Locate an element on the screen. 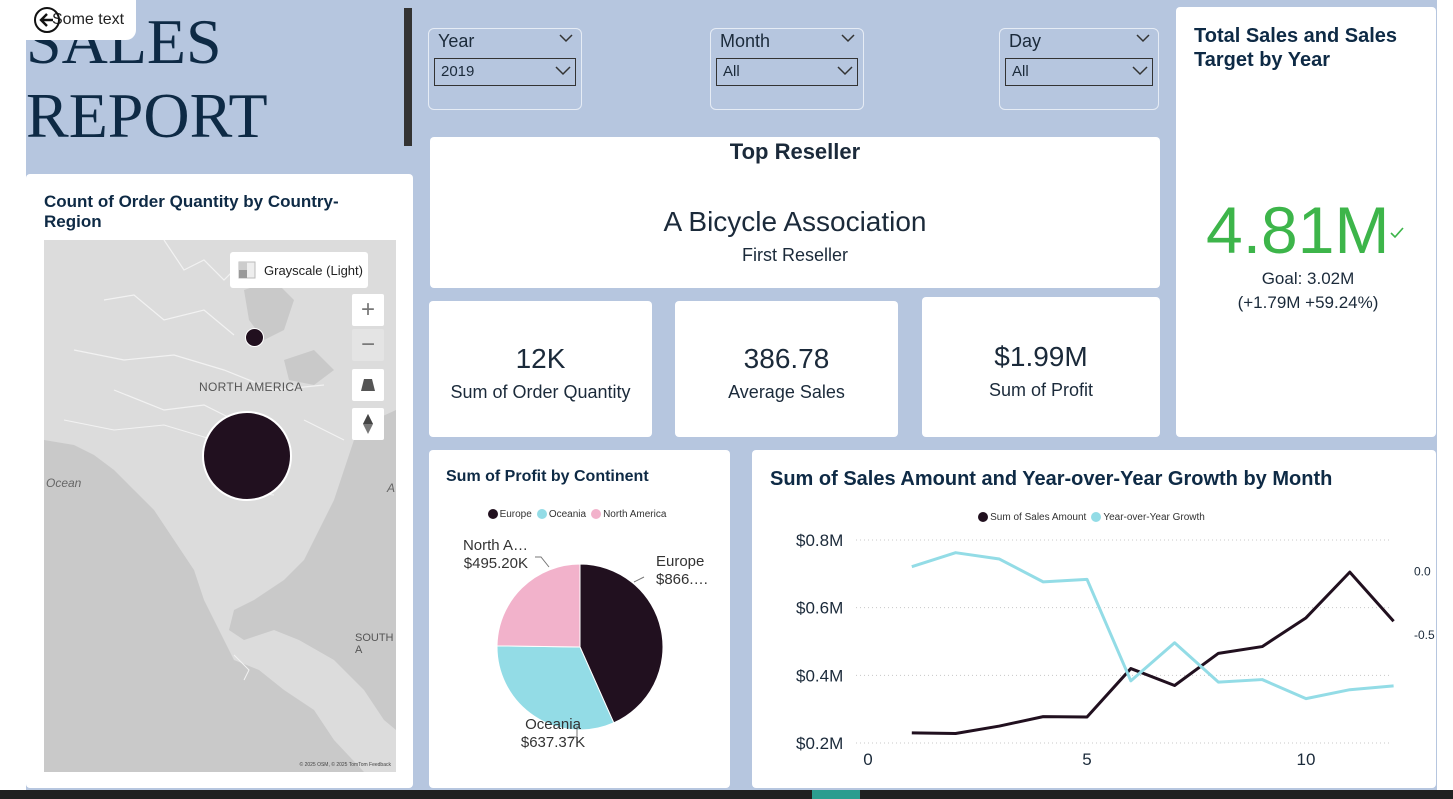  legend-item: Oceania is located at coordinates (561, 514).